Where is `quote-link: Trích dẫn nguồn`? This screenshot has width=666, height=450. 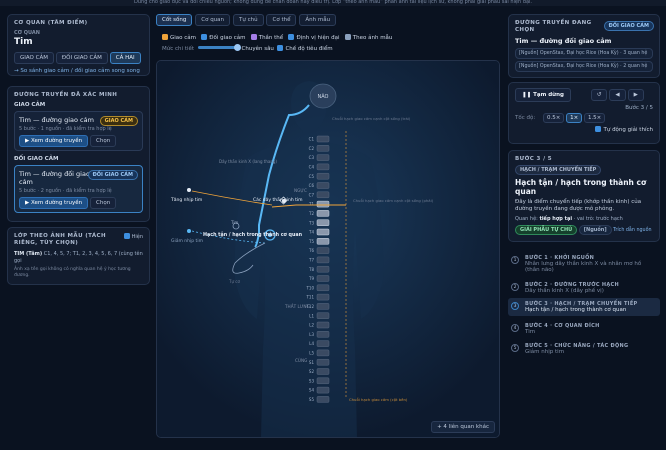 quote-link: Trích dẫn nguồn is located at coordinates (632, 230).